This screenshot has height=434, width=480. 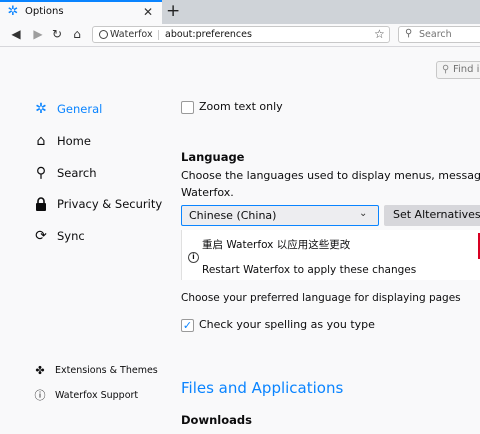 What do you see at coordinates (40, 395) in the screenshot?
I see `help-icon: ⓘ` at bounding box center [40, 395].